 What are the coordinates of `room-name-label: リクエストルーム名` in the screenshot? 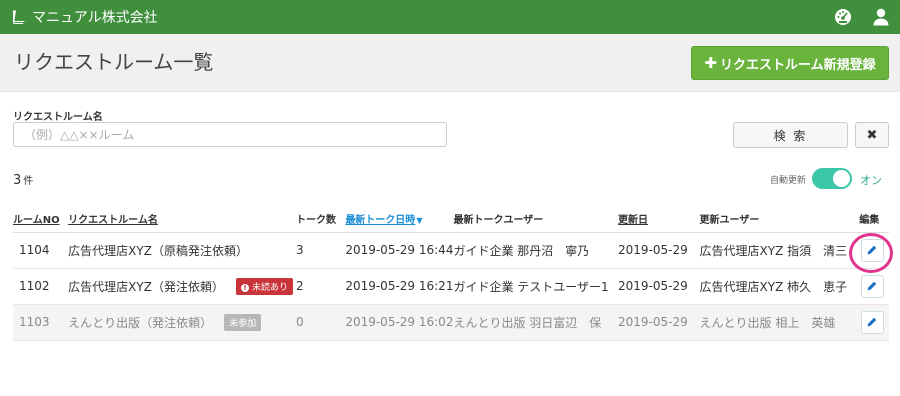 It's located at (58, 117).